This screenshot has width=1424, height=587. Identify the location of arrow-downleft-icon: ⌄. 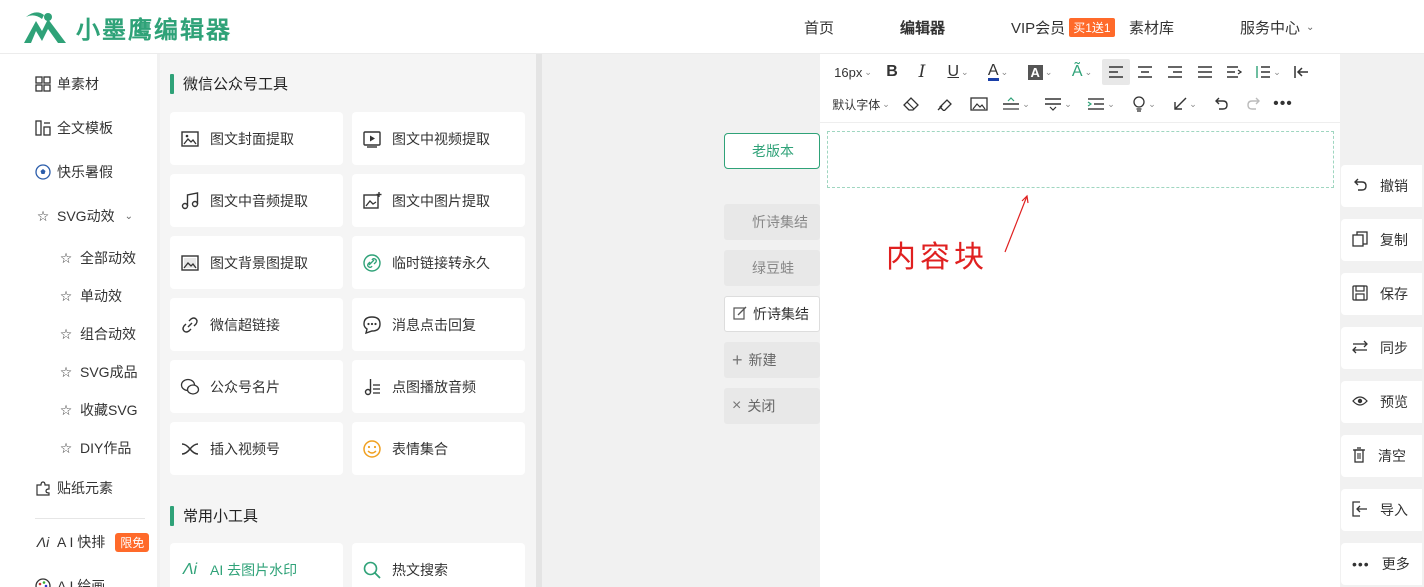
(1185, 104).